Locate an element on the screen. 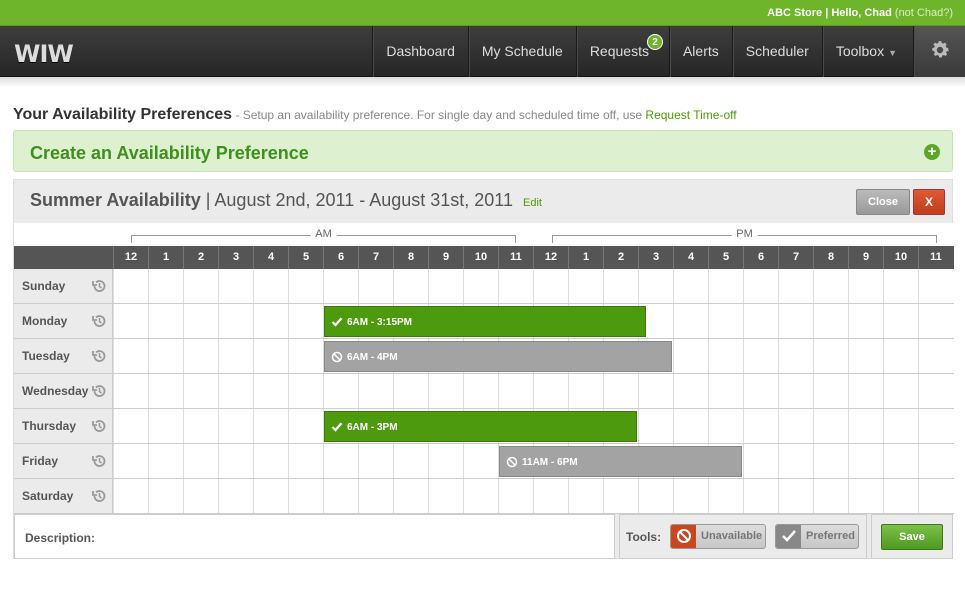  preferred-block: 6AM - 3:15PM is located at coordinates (485, 321).